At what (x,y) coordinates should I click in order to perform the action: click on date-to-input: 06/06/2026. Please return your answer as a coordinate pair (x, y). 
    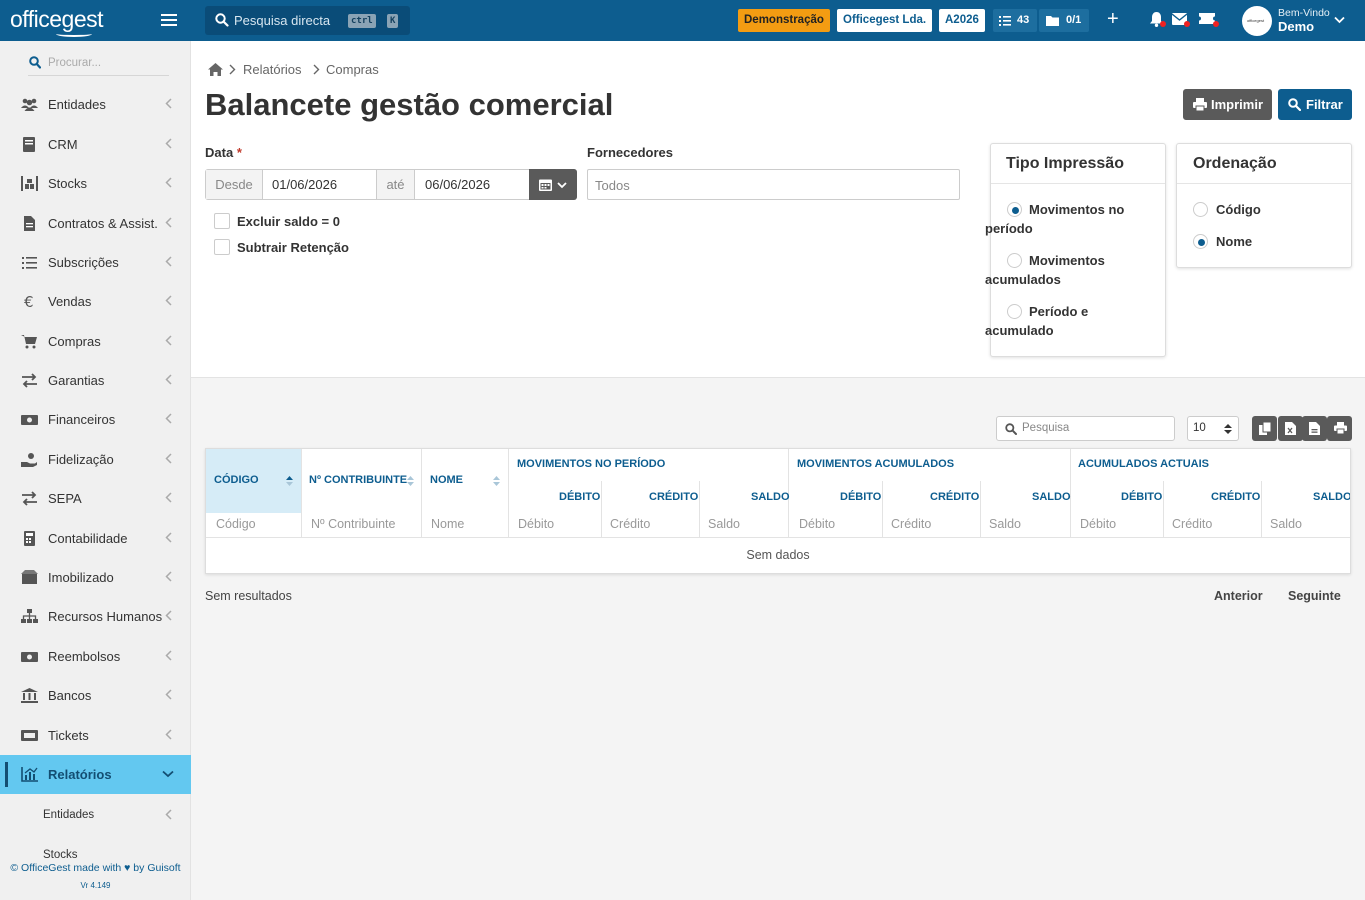
    Looking at the image, I should click on (457, 184).